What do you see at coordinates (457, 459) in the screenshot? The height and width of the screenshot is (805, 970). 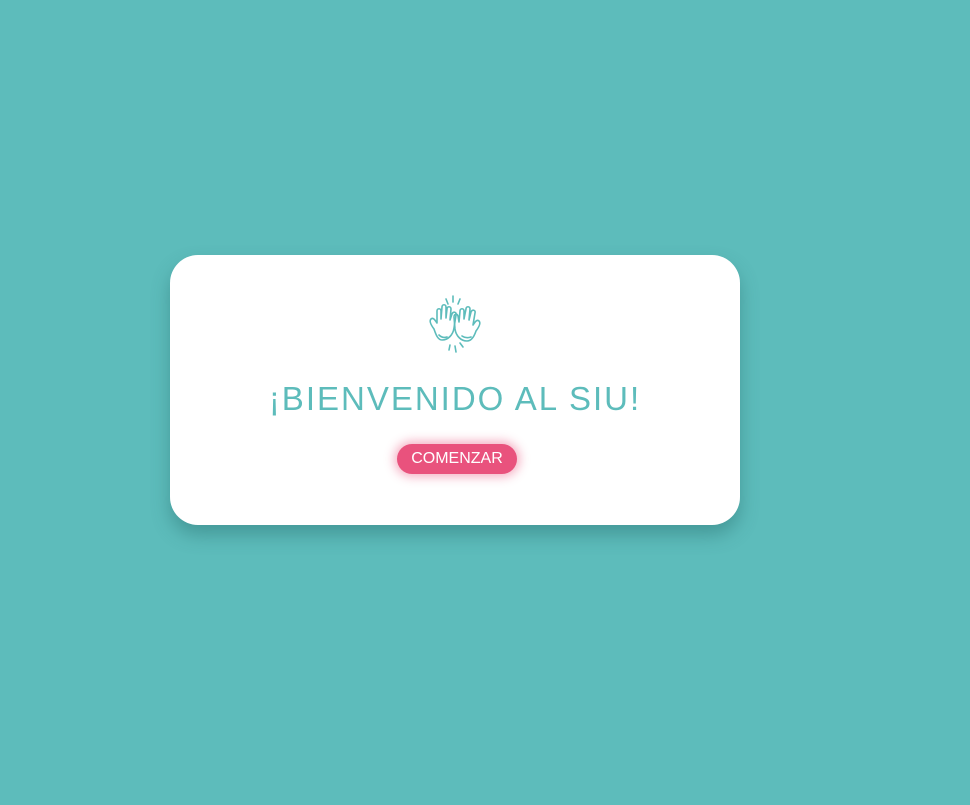 I see `start-button: COMENZAR` at bounding box center [457, 459].